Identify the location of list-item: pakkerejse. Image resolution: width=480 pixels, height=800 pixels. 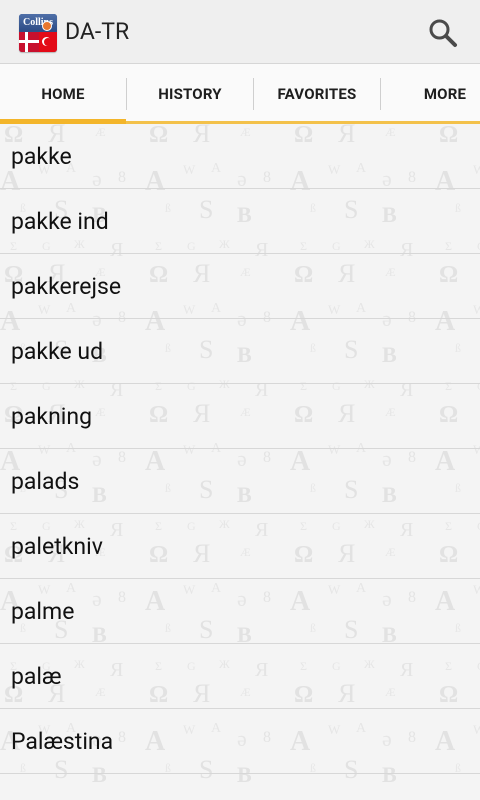
(240, 286).